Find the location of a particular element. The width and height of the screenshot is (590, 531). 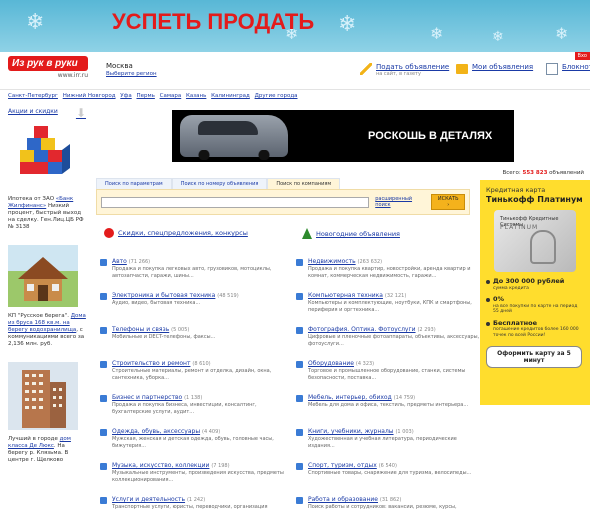

promo-sidebar-title: Акции и скидки is located at coordinates (33, 113).